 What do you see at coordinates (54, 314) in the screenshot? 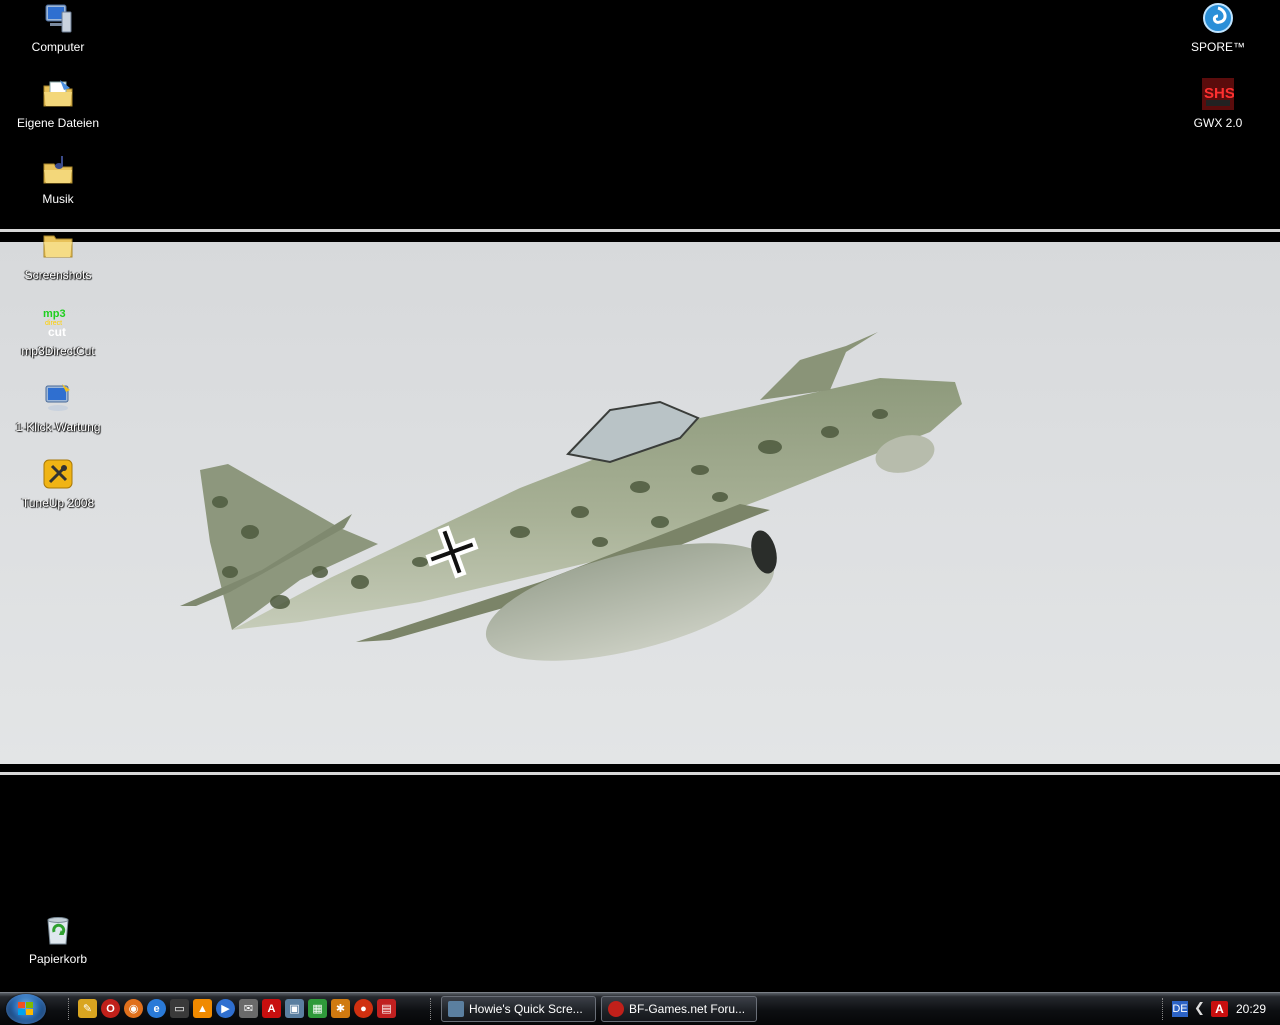
I see `svg-text: mp3` at bounding box center [54, 314].